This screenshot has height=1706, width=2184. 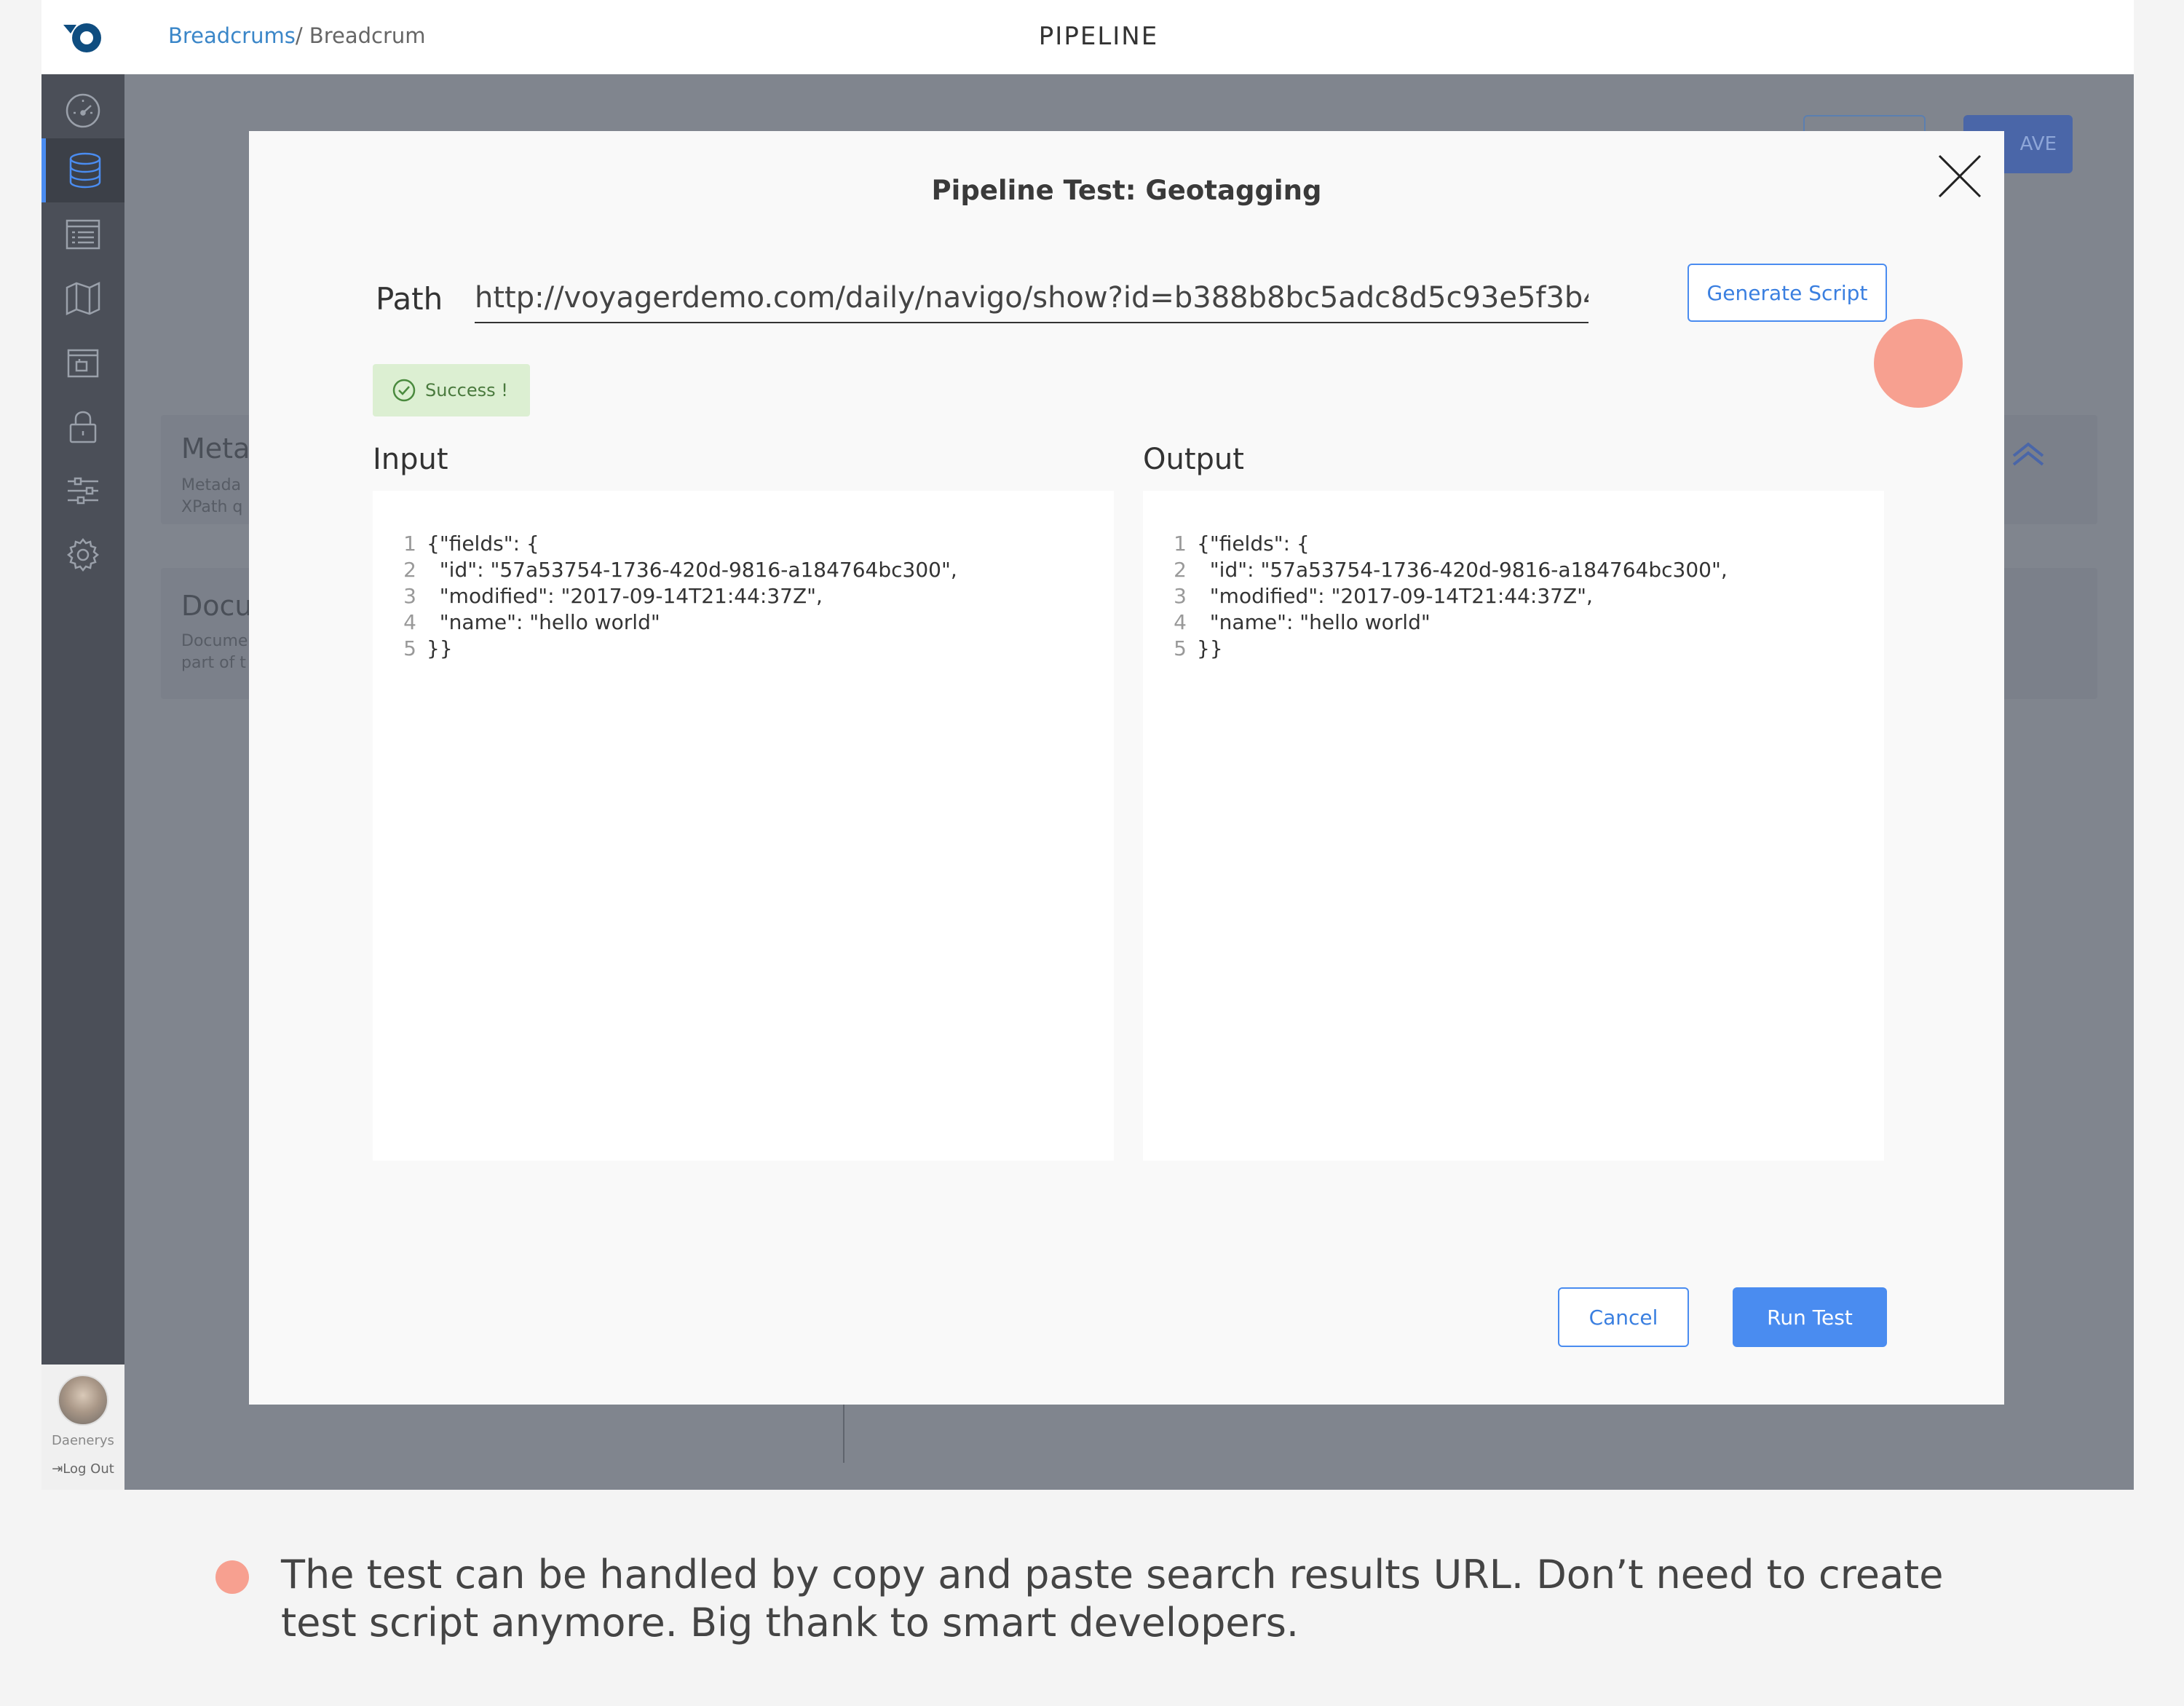 I want to click on check-circle-icon, so click(x=404, y=390).